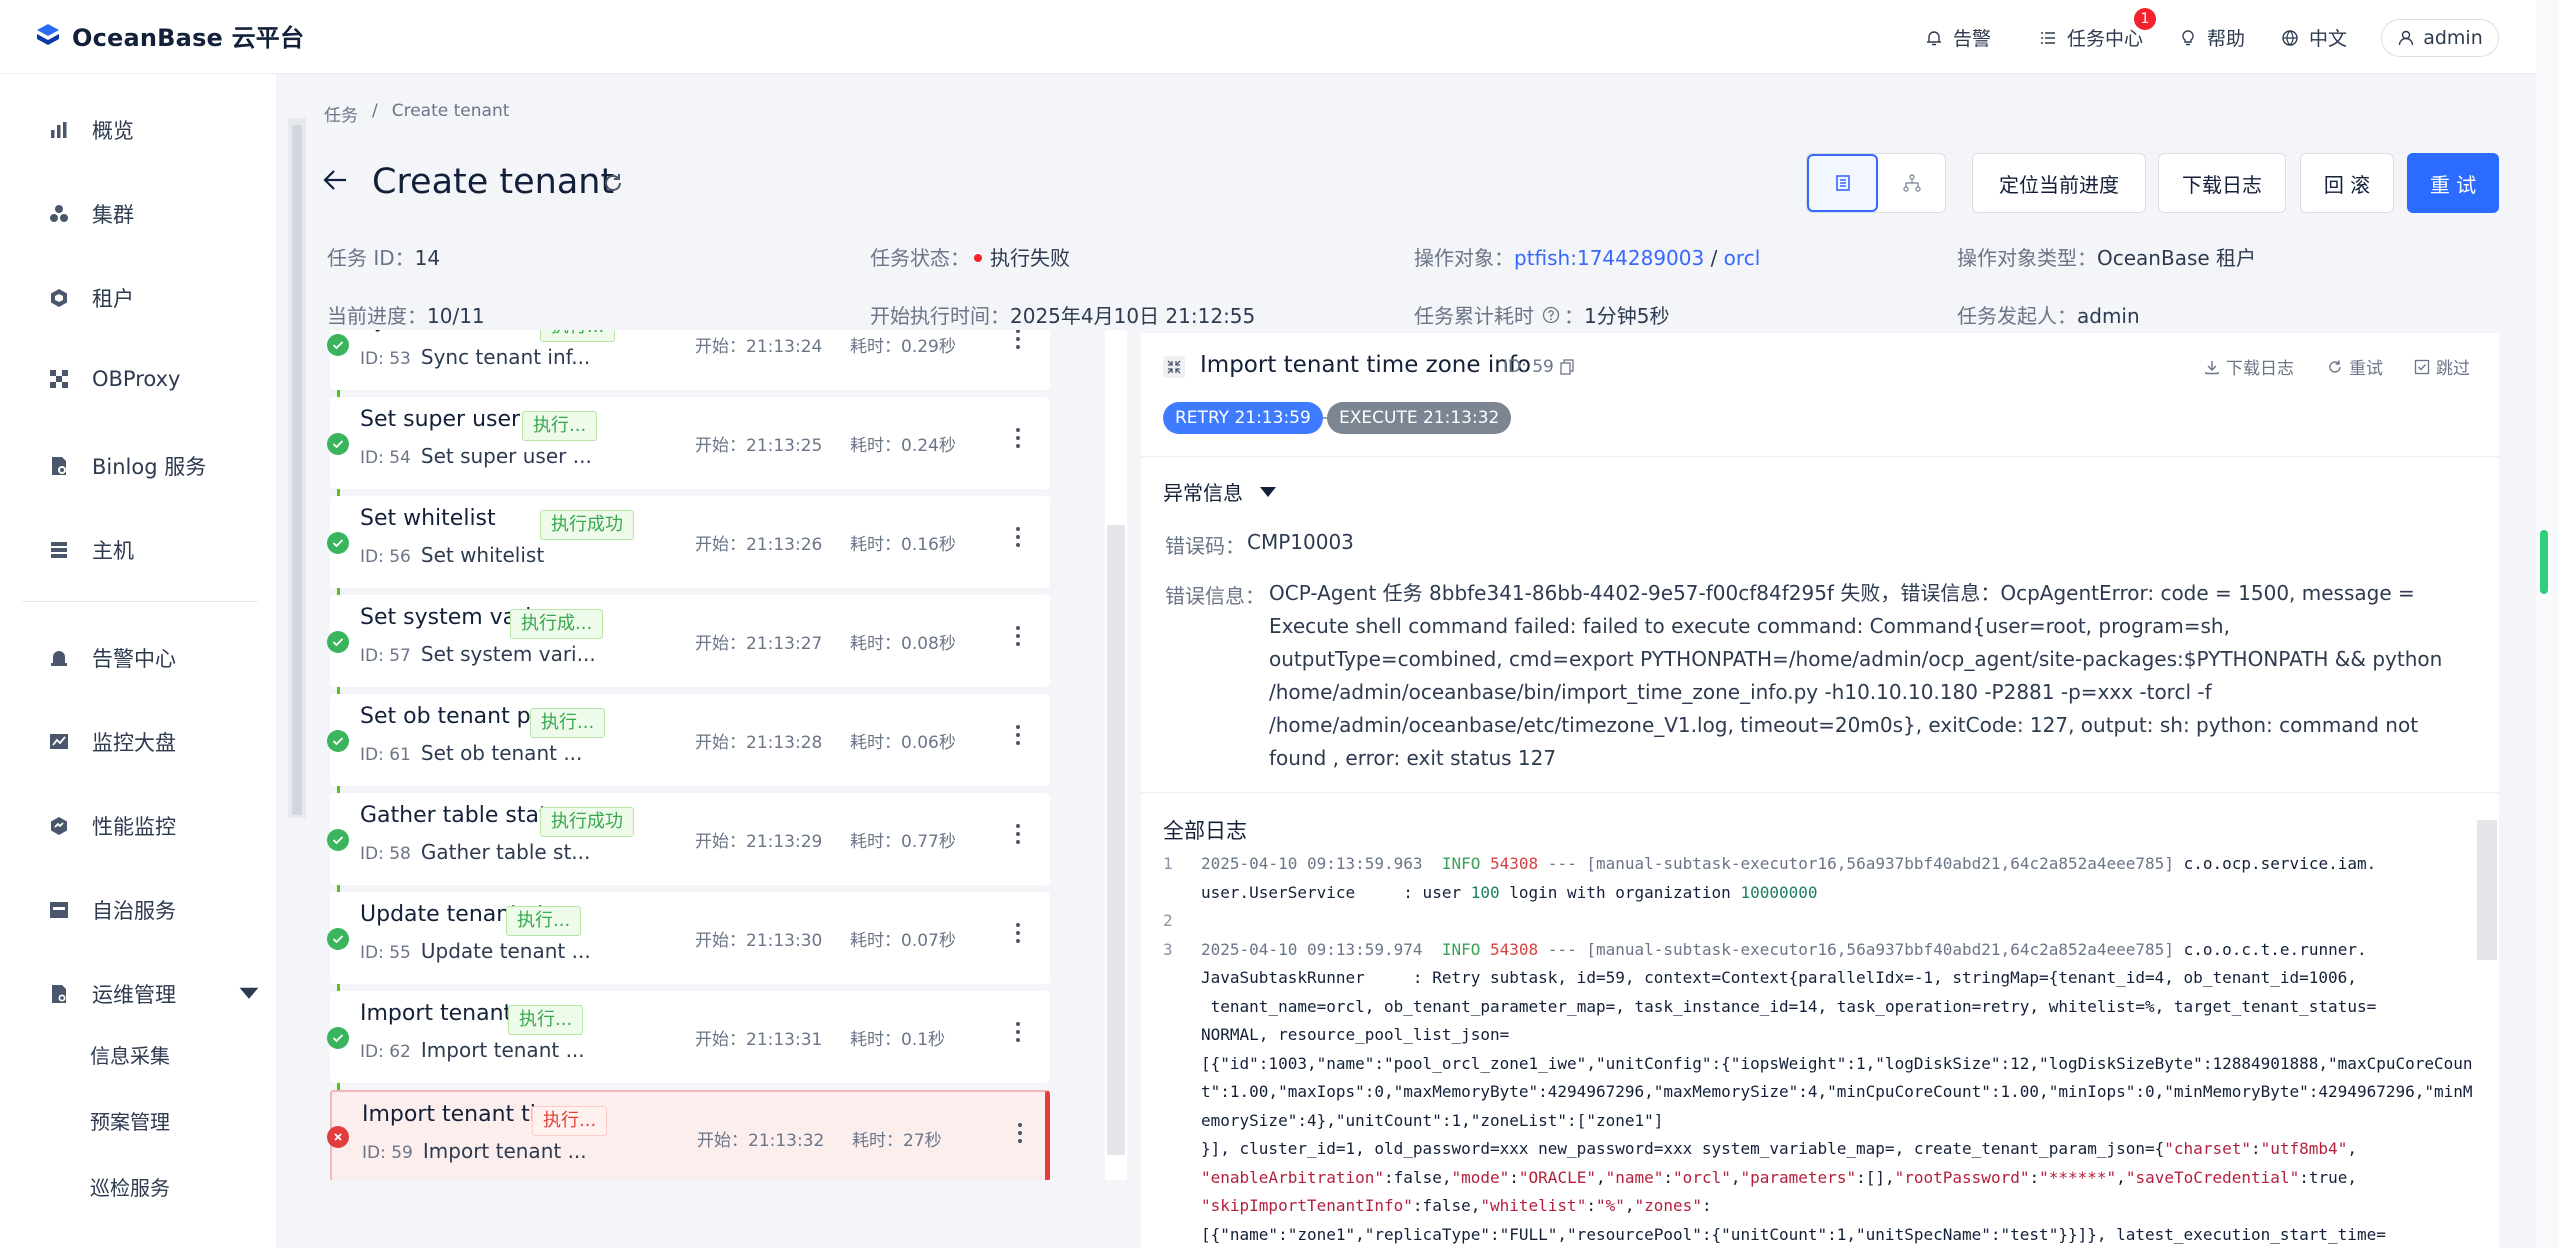 The width and height of the screenshot is (2559, 1248). What do you see at coordinates (1600, 1177) in the screenshot?
I see `log-text: ,` at bounding box center [1600, 1177].